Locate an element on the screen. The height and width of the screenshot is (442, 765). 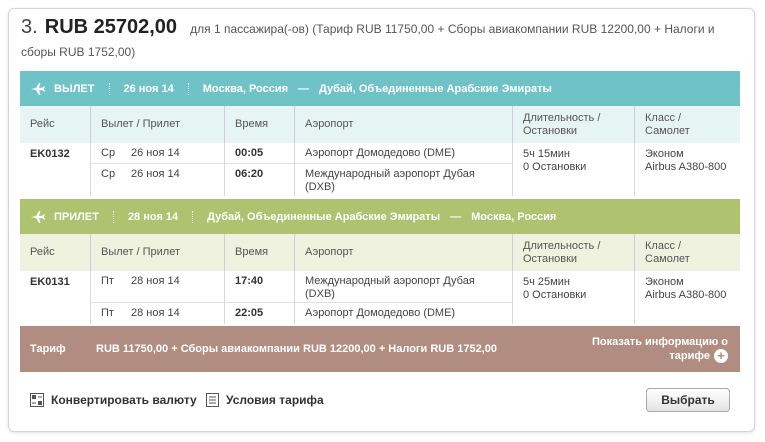
leg-time: 00:05 is located at coordinates (249, 153).